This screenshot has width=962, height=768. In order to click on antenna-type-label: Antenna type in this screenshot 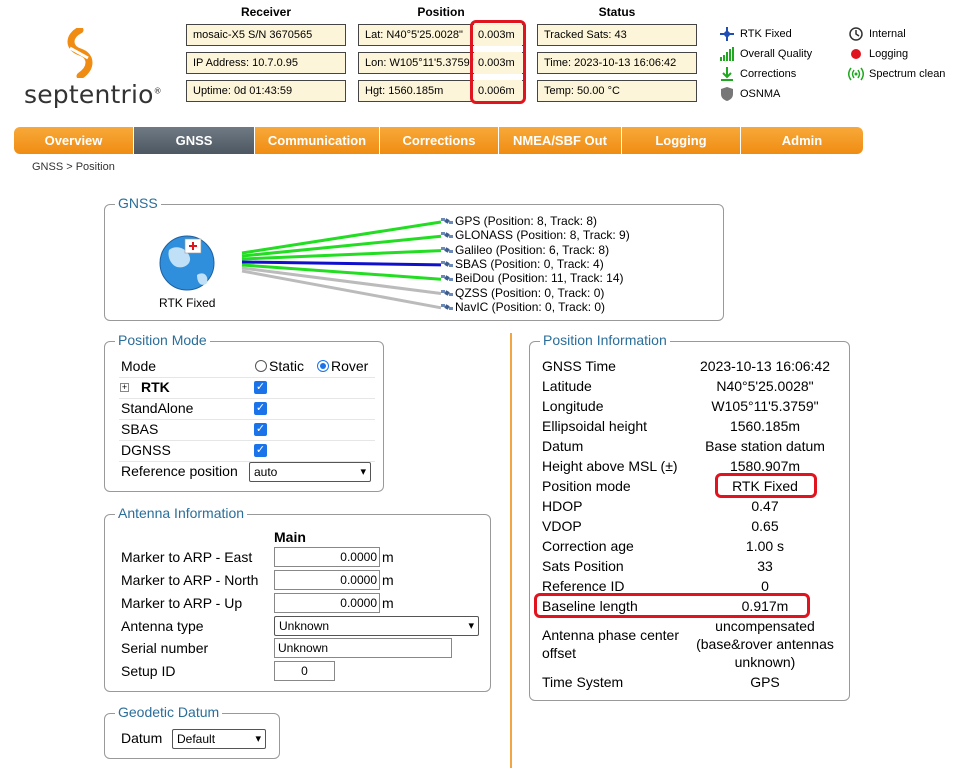, I will do `click(162, 626)`.